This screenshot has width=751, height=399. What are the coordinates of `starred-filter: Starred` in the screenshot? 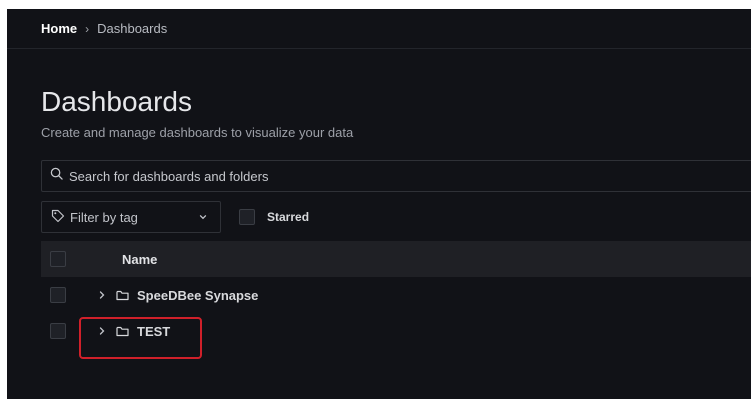 It's located at (274, 217).